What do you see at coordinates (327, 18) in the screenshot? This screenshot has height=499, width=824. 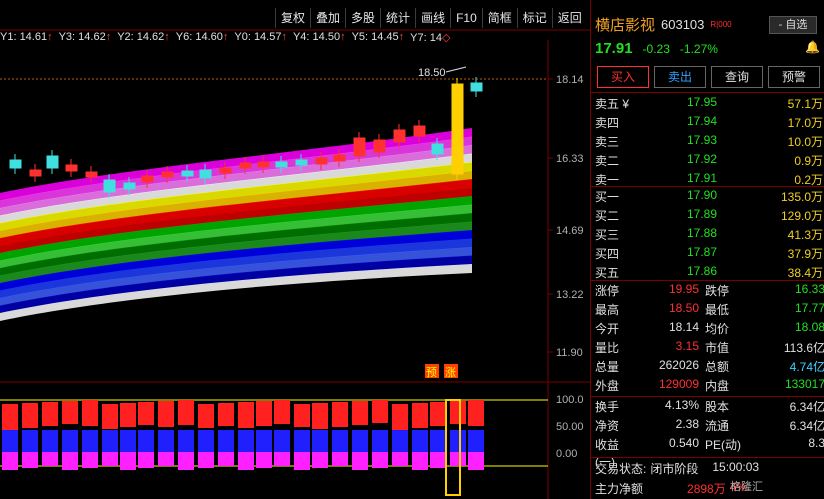 I see `toolbar-button: 叠加` at bounding box center [327, 18].